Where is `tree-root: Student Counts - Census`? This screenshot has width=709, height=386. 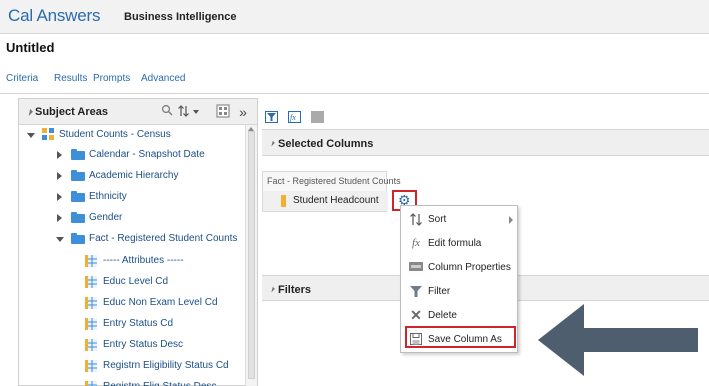
tree-root: Student Counts - Census is located at coordinates (132, 135).